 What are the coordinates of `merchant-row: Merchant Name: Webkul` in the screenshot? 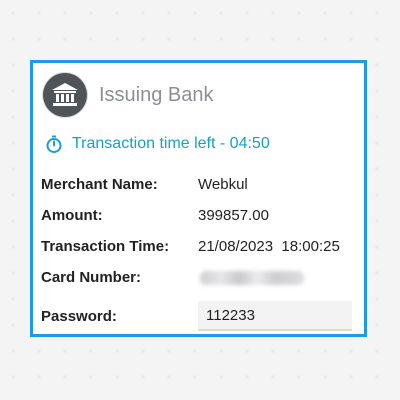 It's located at (201, 184).